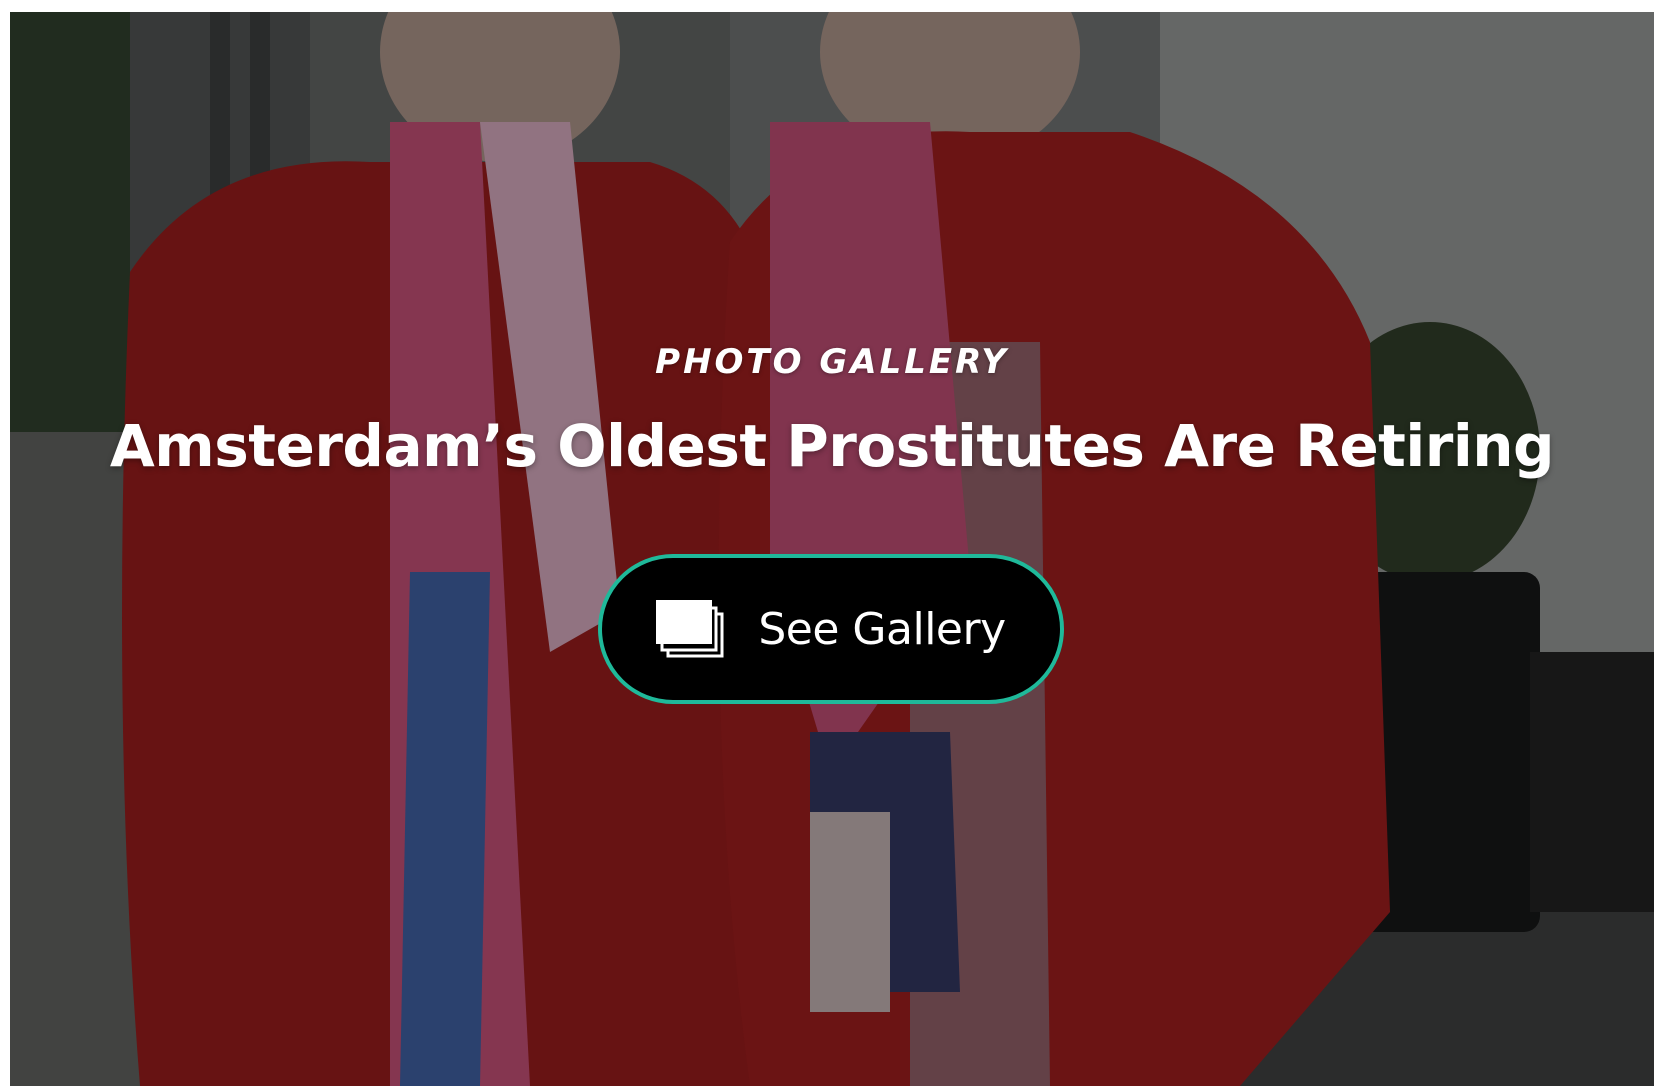 This screenshot has width=1654, height=1086. I want to click on see-gallery-button: See Gallery, so click(831, 629).